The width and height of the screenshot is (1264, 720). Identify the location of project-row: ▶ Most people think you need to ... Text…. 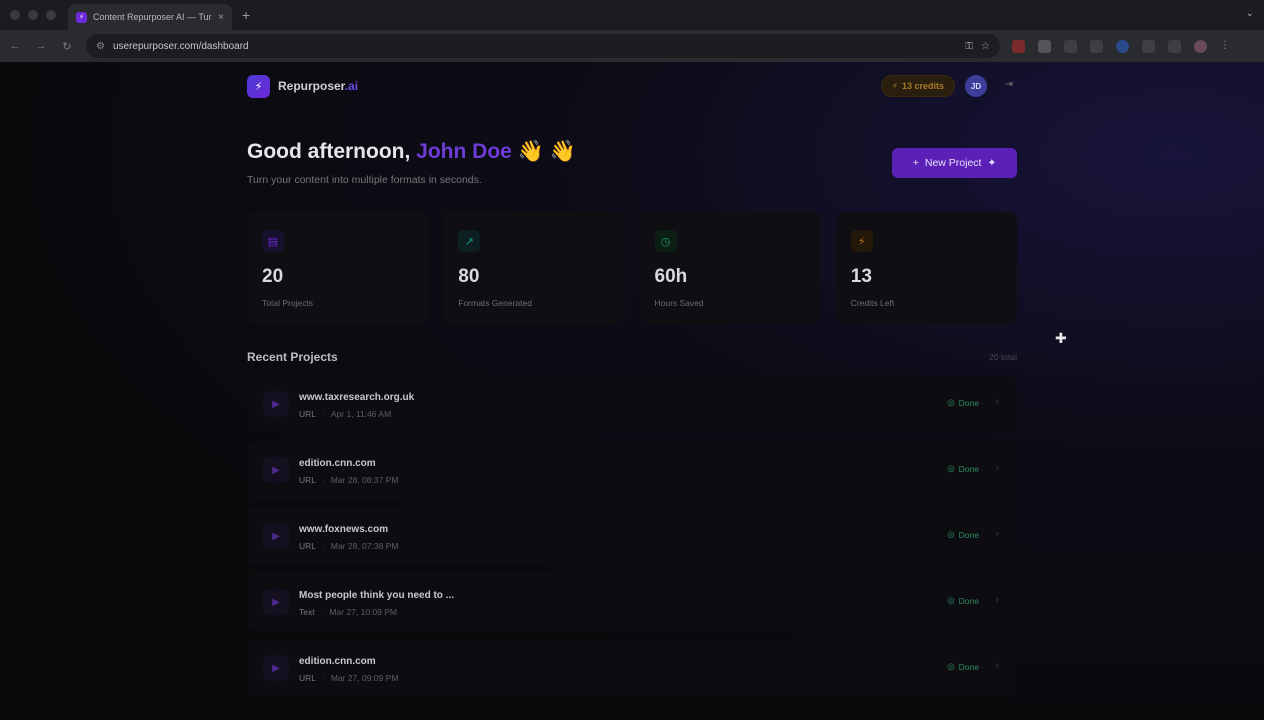
(632, 602).